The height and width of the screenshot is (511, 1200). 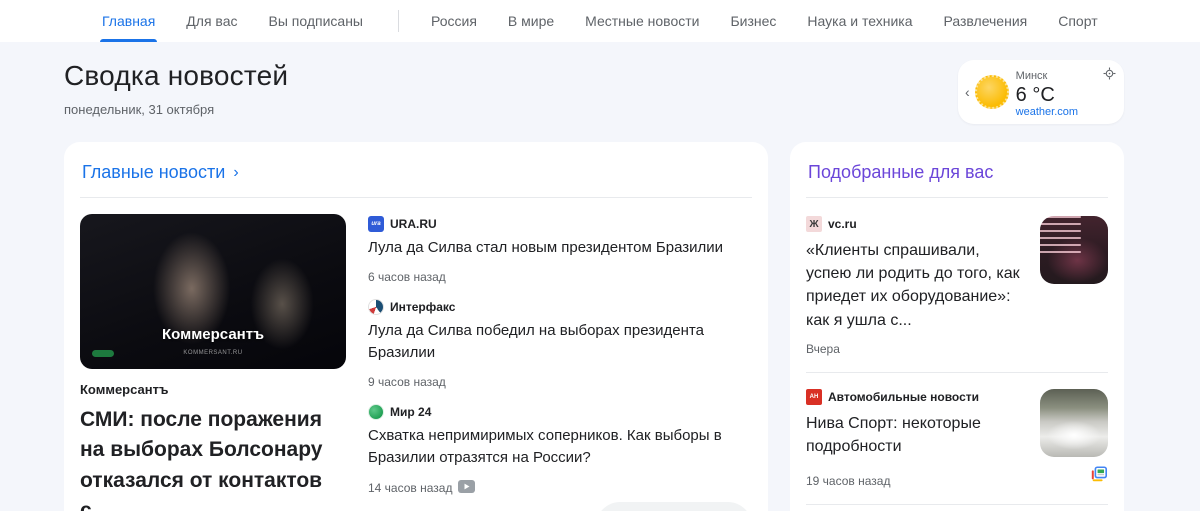 What do you see at coordinates (236, 172) in the screenshot?
I see `chevron-right-icon: ›` at bounding box center [236, 172].